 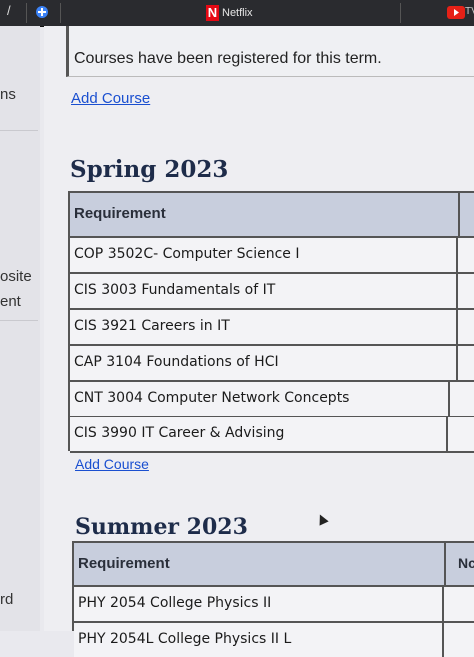 I want to click on tab-label: Netflix, so click(x=237, y=13).